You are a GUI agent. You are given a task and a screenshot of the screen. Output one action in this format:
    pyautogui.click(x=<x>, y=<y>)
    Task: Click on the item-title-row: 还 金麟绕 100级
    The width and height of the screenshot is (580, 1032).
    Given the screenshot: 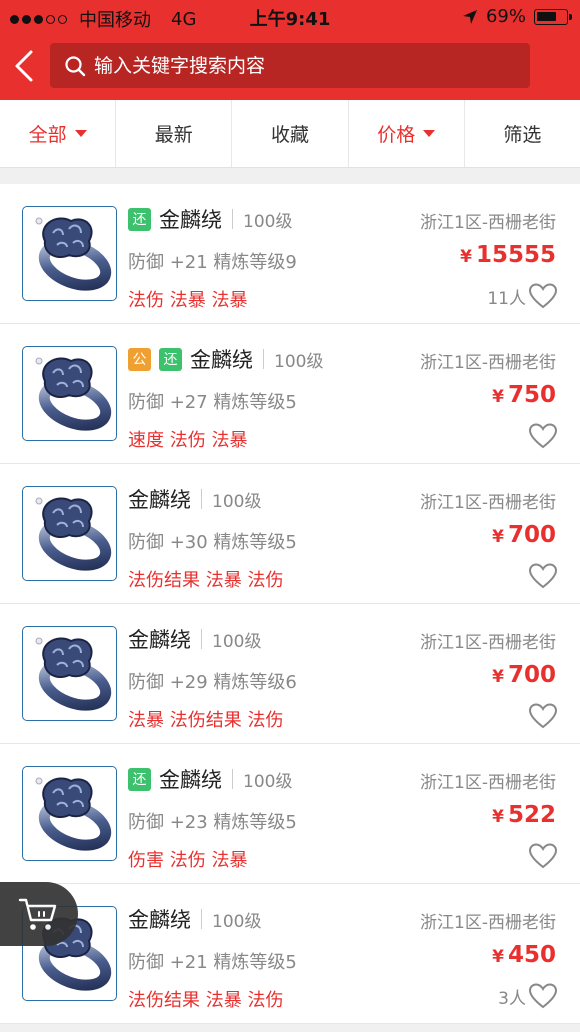 What is the action you would take?
    pyautogui.click(x=210, y=779)
    